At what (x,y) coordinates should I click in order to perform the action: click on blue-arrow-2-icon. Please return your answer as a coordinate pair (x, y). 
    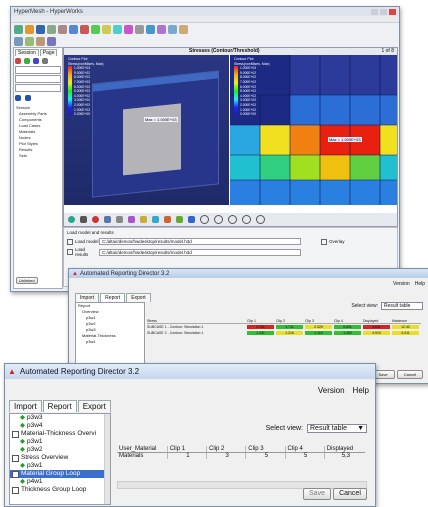
    Looking at the image, I should click on (28, 98).